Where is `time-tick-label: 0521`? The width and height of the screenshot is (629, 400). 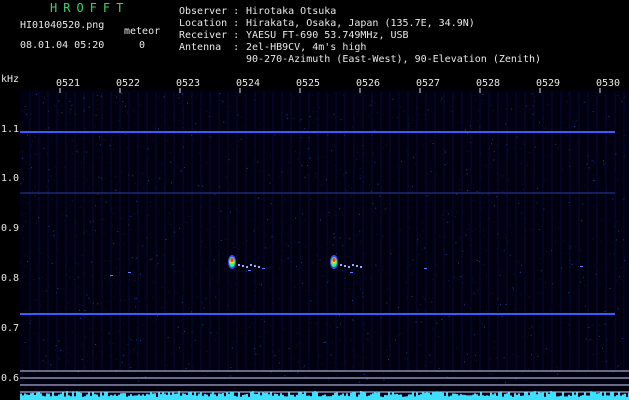
time-tick-label: 0521 is located at coordinates (68, 83).